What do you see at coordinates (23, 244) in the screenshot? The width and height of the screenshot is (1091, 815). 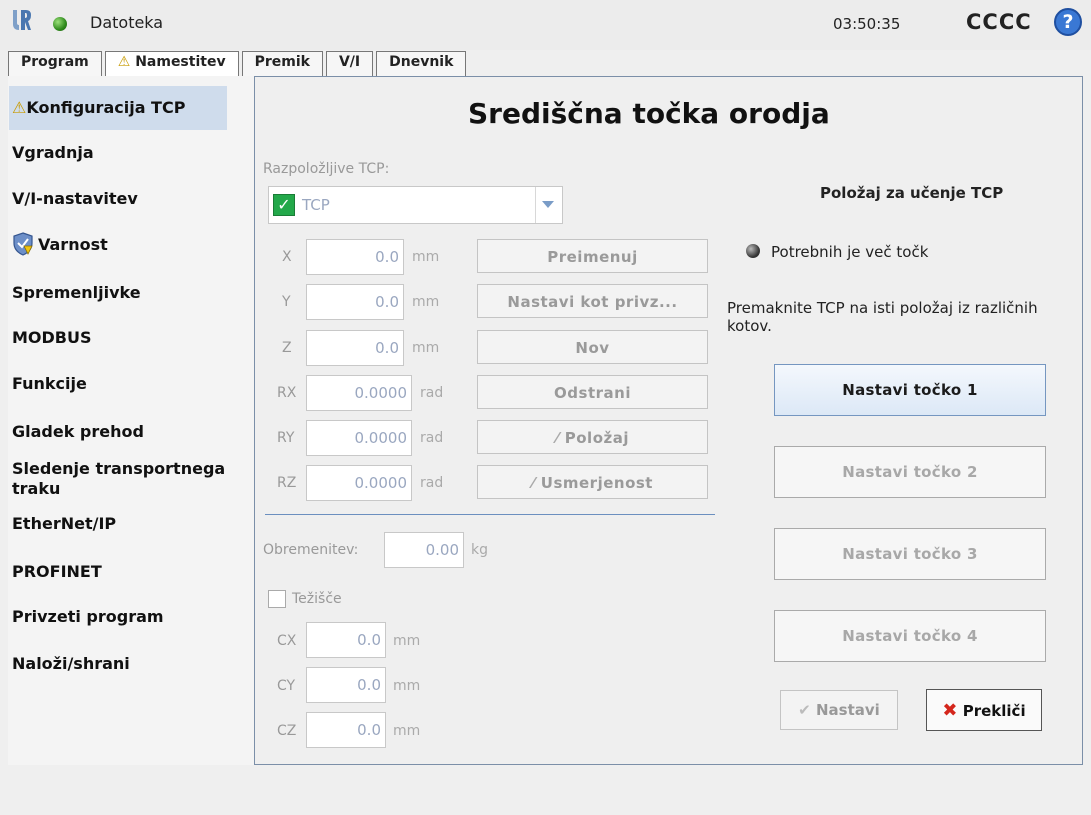 I see `safety-shield-icon` at bounding box center [23, 244].